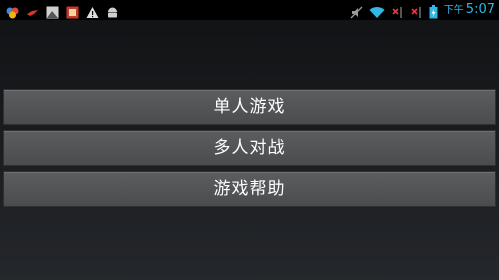 Image resolution: width=499 pixels, height=280 pixels. I want to click on battery-icon, so click(433, 11).